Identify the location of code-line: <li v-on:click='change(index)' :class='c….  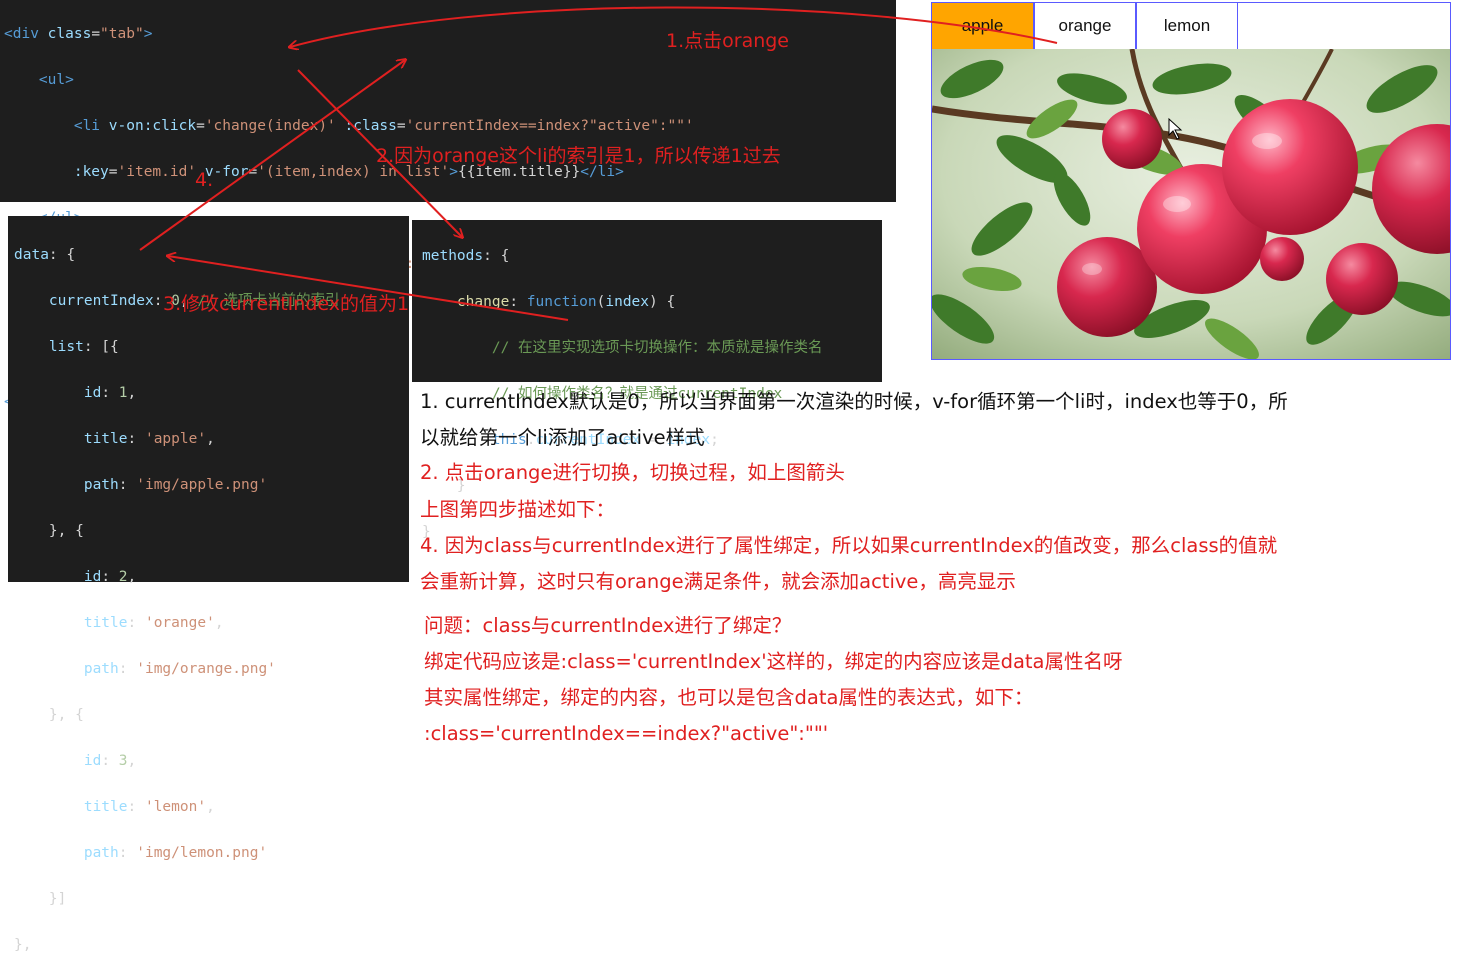
(383, 126).